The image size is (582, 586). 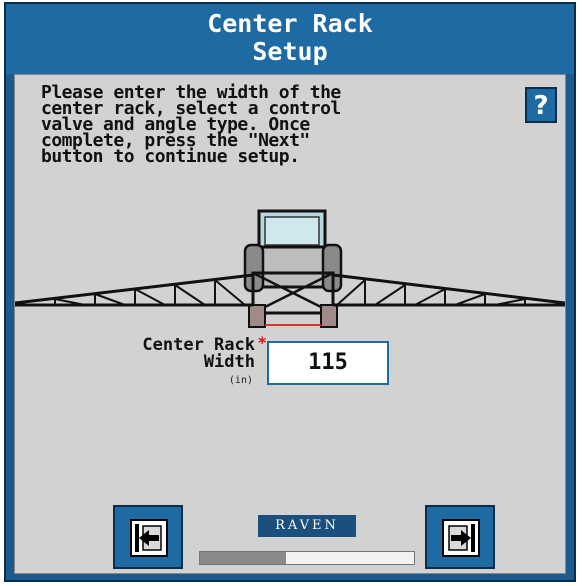 I want to click on next-button, so click(x=460, y=537).